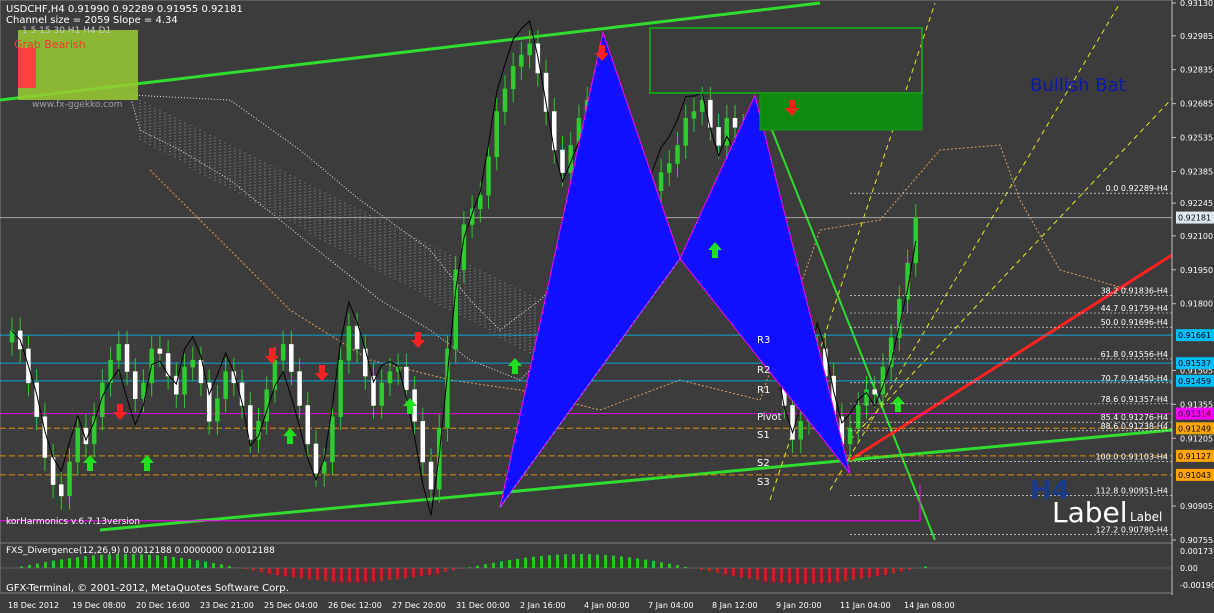 This screenshot has height=613, width=1214. I want to click on osc-tick: -0.00190, so click(1197, 585).